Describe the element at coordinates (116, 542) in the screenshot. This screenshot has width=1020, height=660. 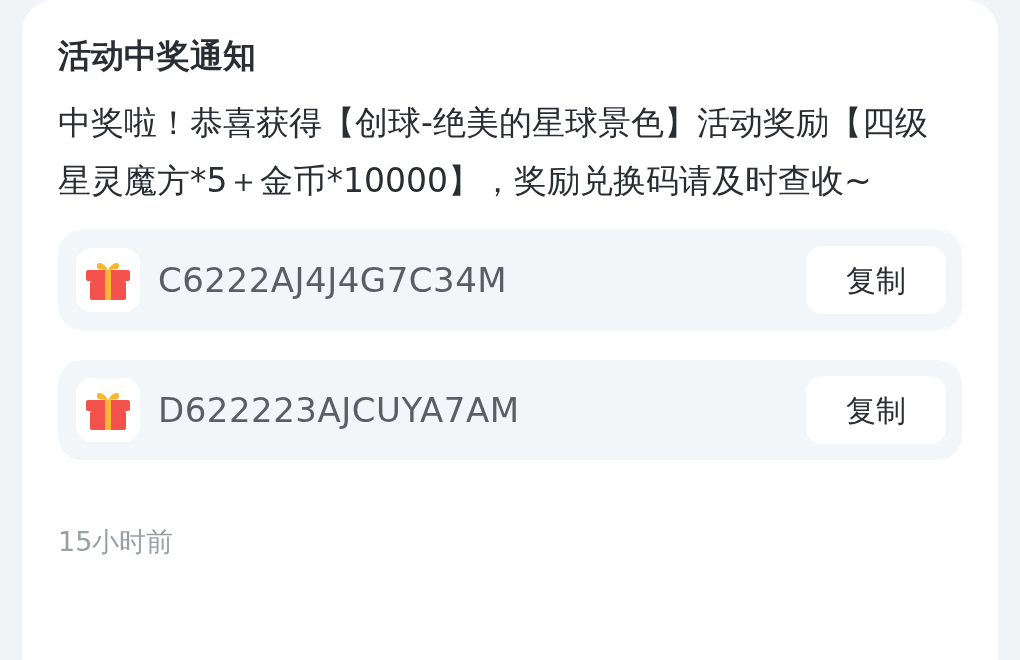
I see `timestamp: 15小时前` at that location.